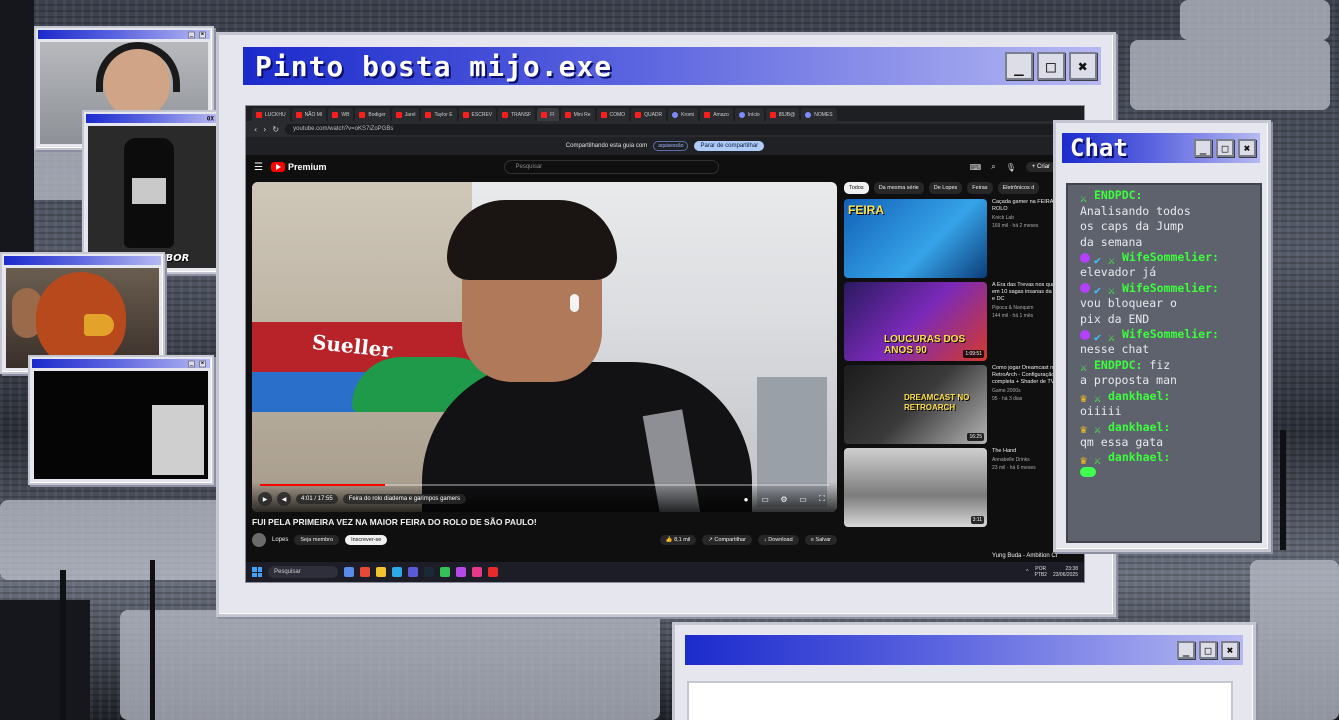 This screenshot has width=1339, height=720. What do you see at coordinates (1161, 148) in the screenshot?
I see `chat-titlebar: Chat _ □ ✖` at bounding box center [1161, 148].